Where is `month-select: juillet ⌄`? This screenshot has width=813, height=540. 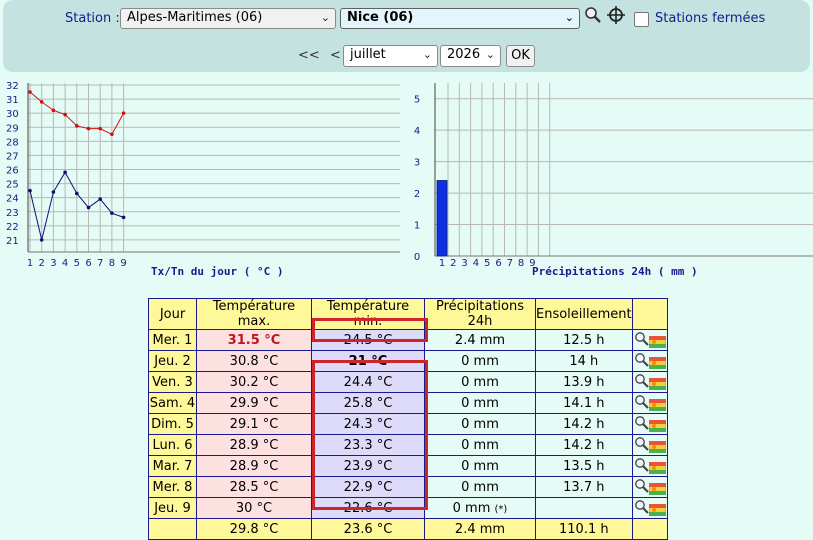 month-select: juillet ⌄ is located at coordinates (390, 56).